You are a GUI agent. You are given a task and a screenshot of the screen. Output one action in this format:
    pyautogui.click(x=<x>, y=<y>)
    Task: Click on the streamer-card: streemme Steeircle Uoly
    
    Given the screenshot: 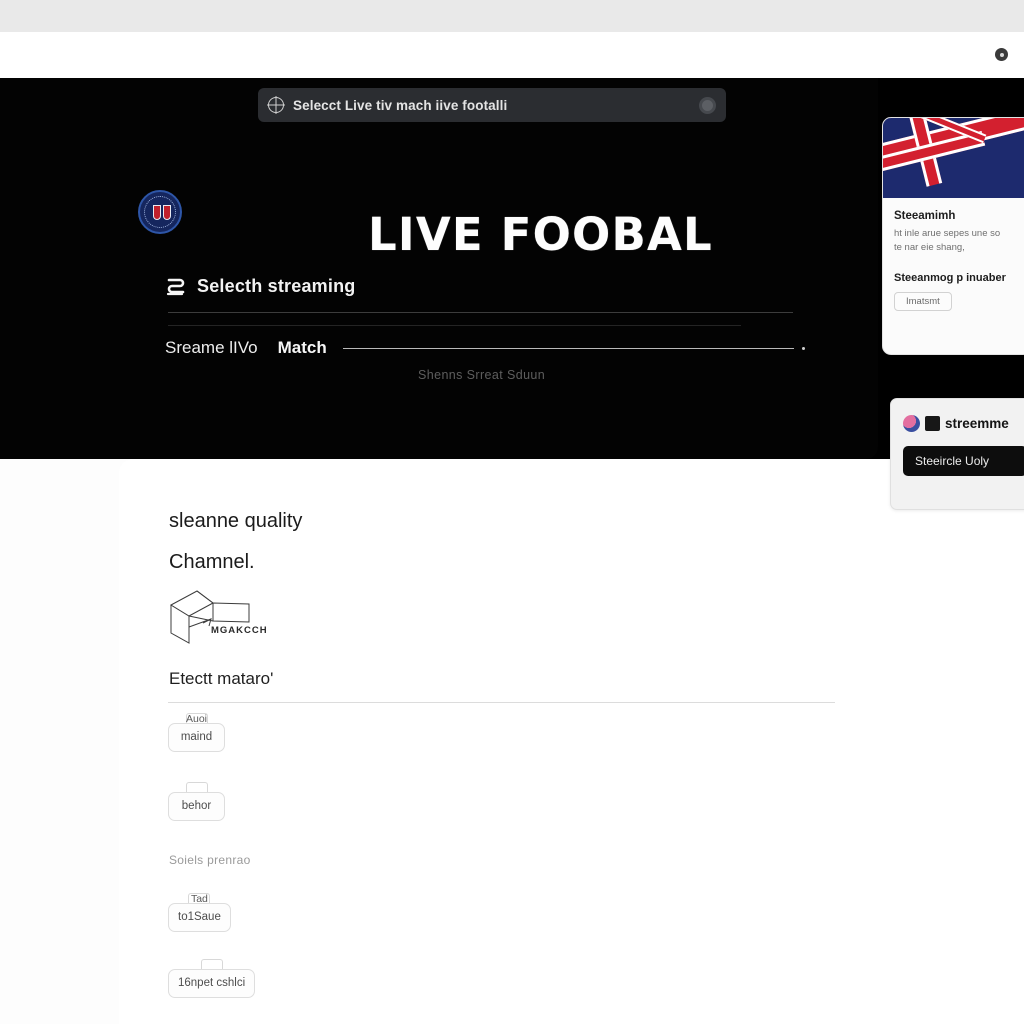 What is the action you would take?
    pyautogui.click(x=957, y=454)
    